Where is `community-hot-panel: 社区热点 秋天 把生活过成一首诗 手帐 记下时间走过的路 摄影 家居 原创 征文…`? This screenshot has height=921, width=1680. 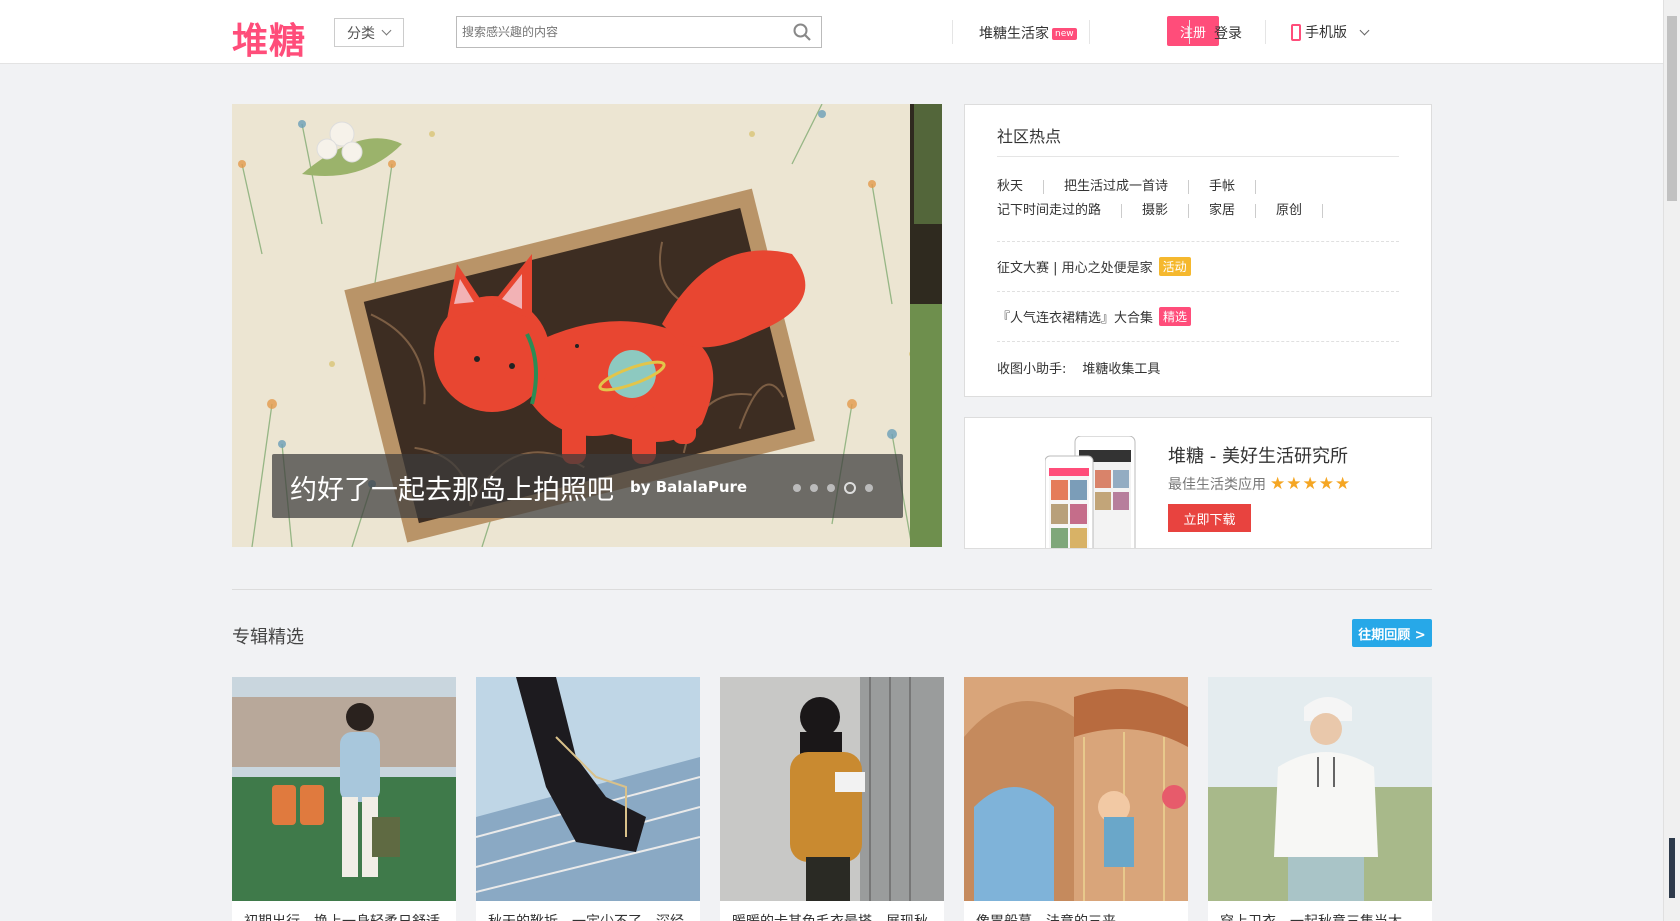 community-hot-panel: 社区热点 秋天 把生活过成一首诗 手帐 记下时间走过的路 摄影 家居 原创 征文… is located at coordinates (1198, 250).